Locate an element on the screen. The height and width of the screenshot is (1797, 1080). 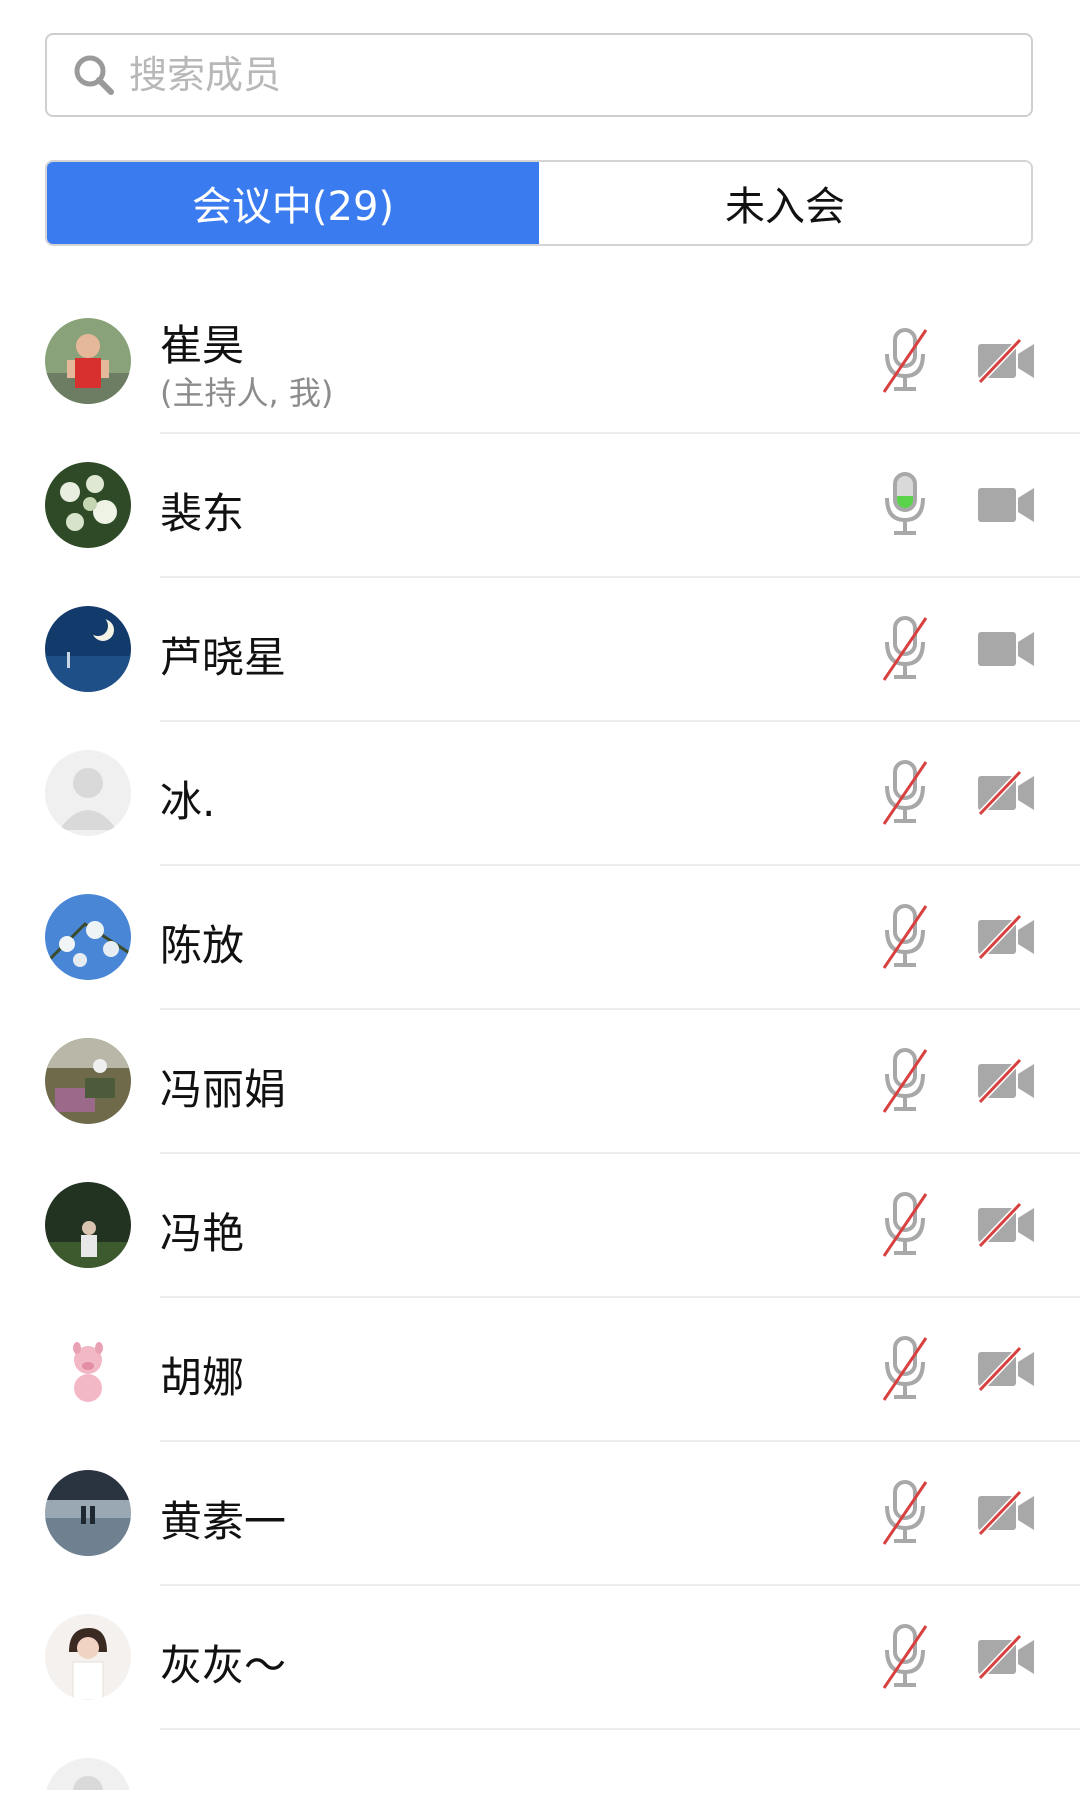
member-name: 陈放 is located at coordinates (202, 945).